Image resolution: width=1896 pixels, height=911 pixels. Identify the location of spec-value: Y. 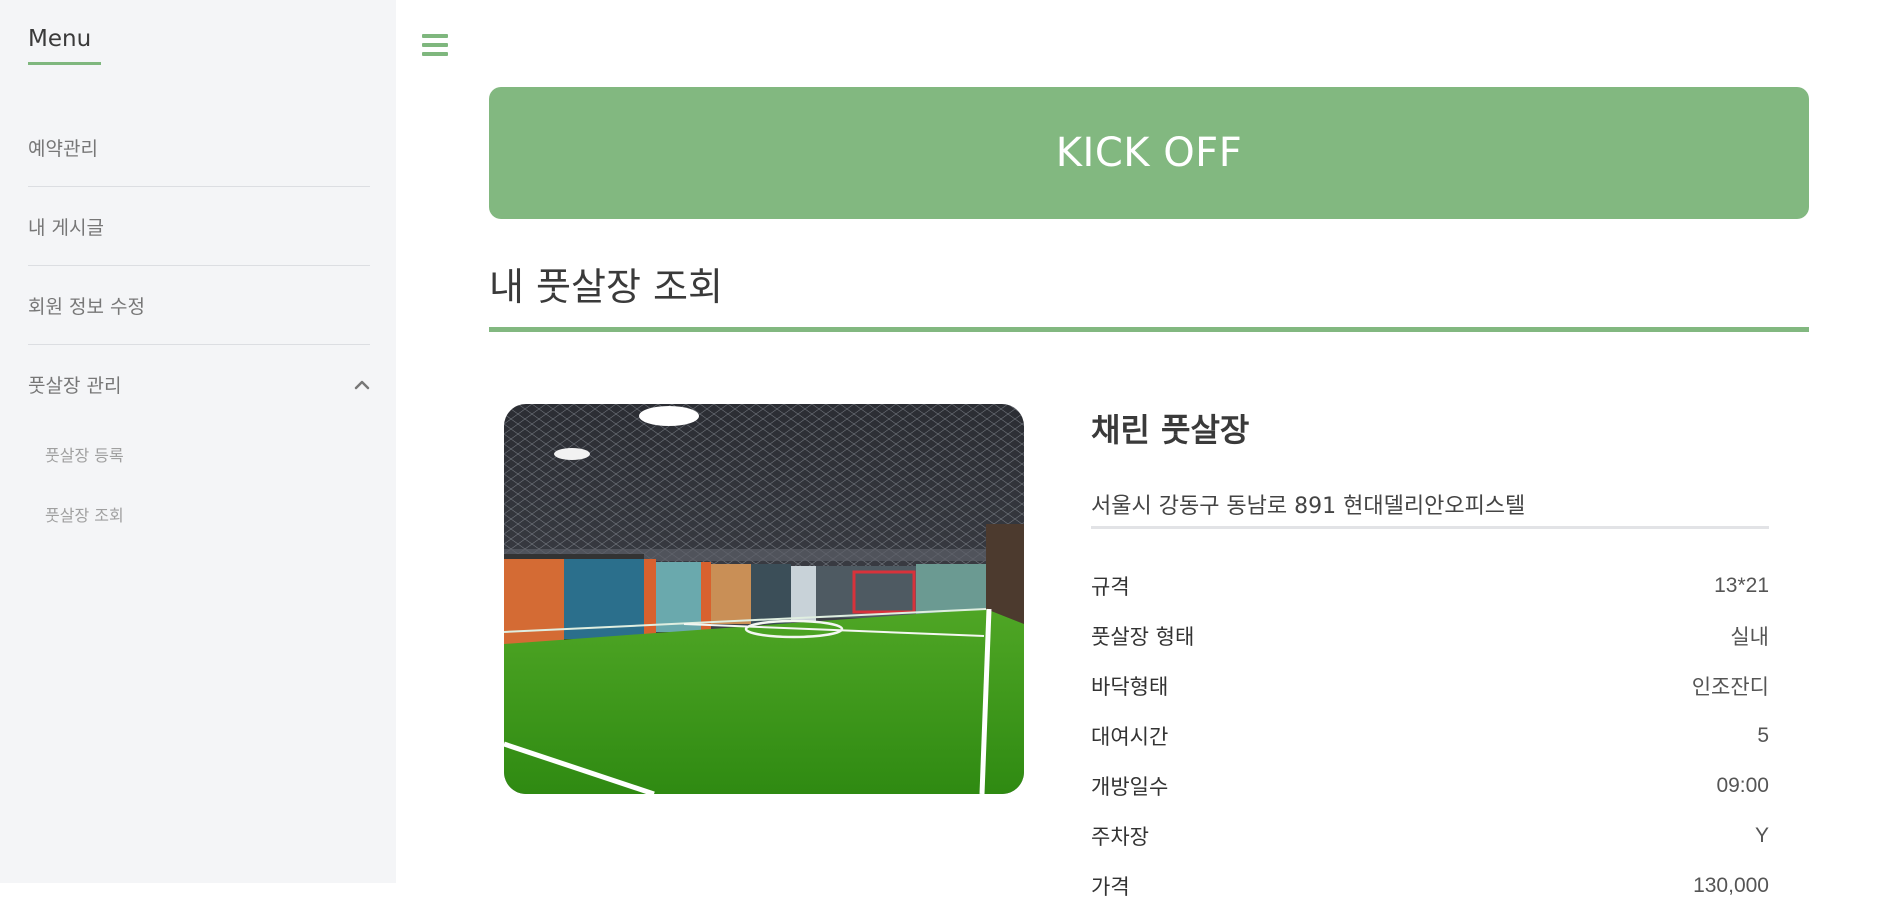
(1761, 835).